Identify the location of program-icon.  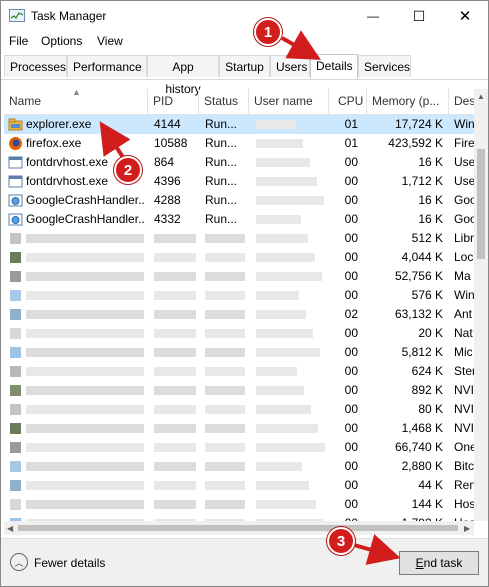
(15, 181).